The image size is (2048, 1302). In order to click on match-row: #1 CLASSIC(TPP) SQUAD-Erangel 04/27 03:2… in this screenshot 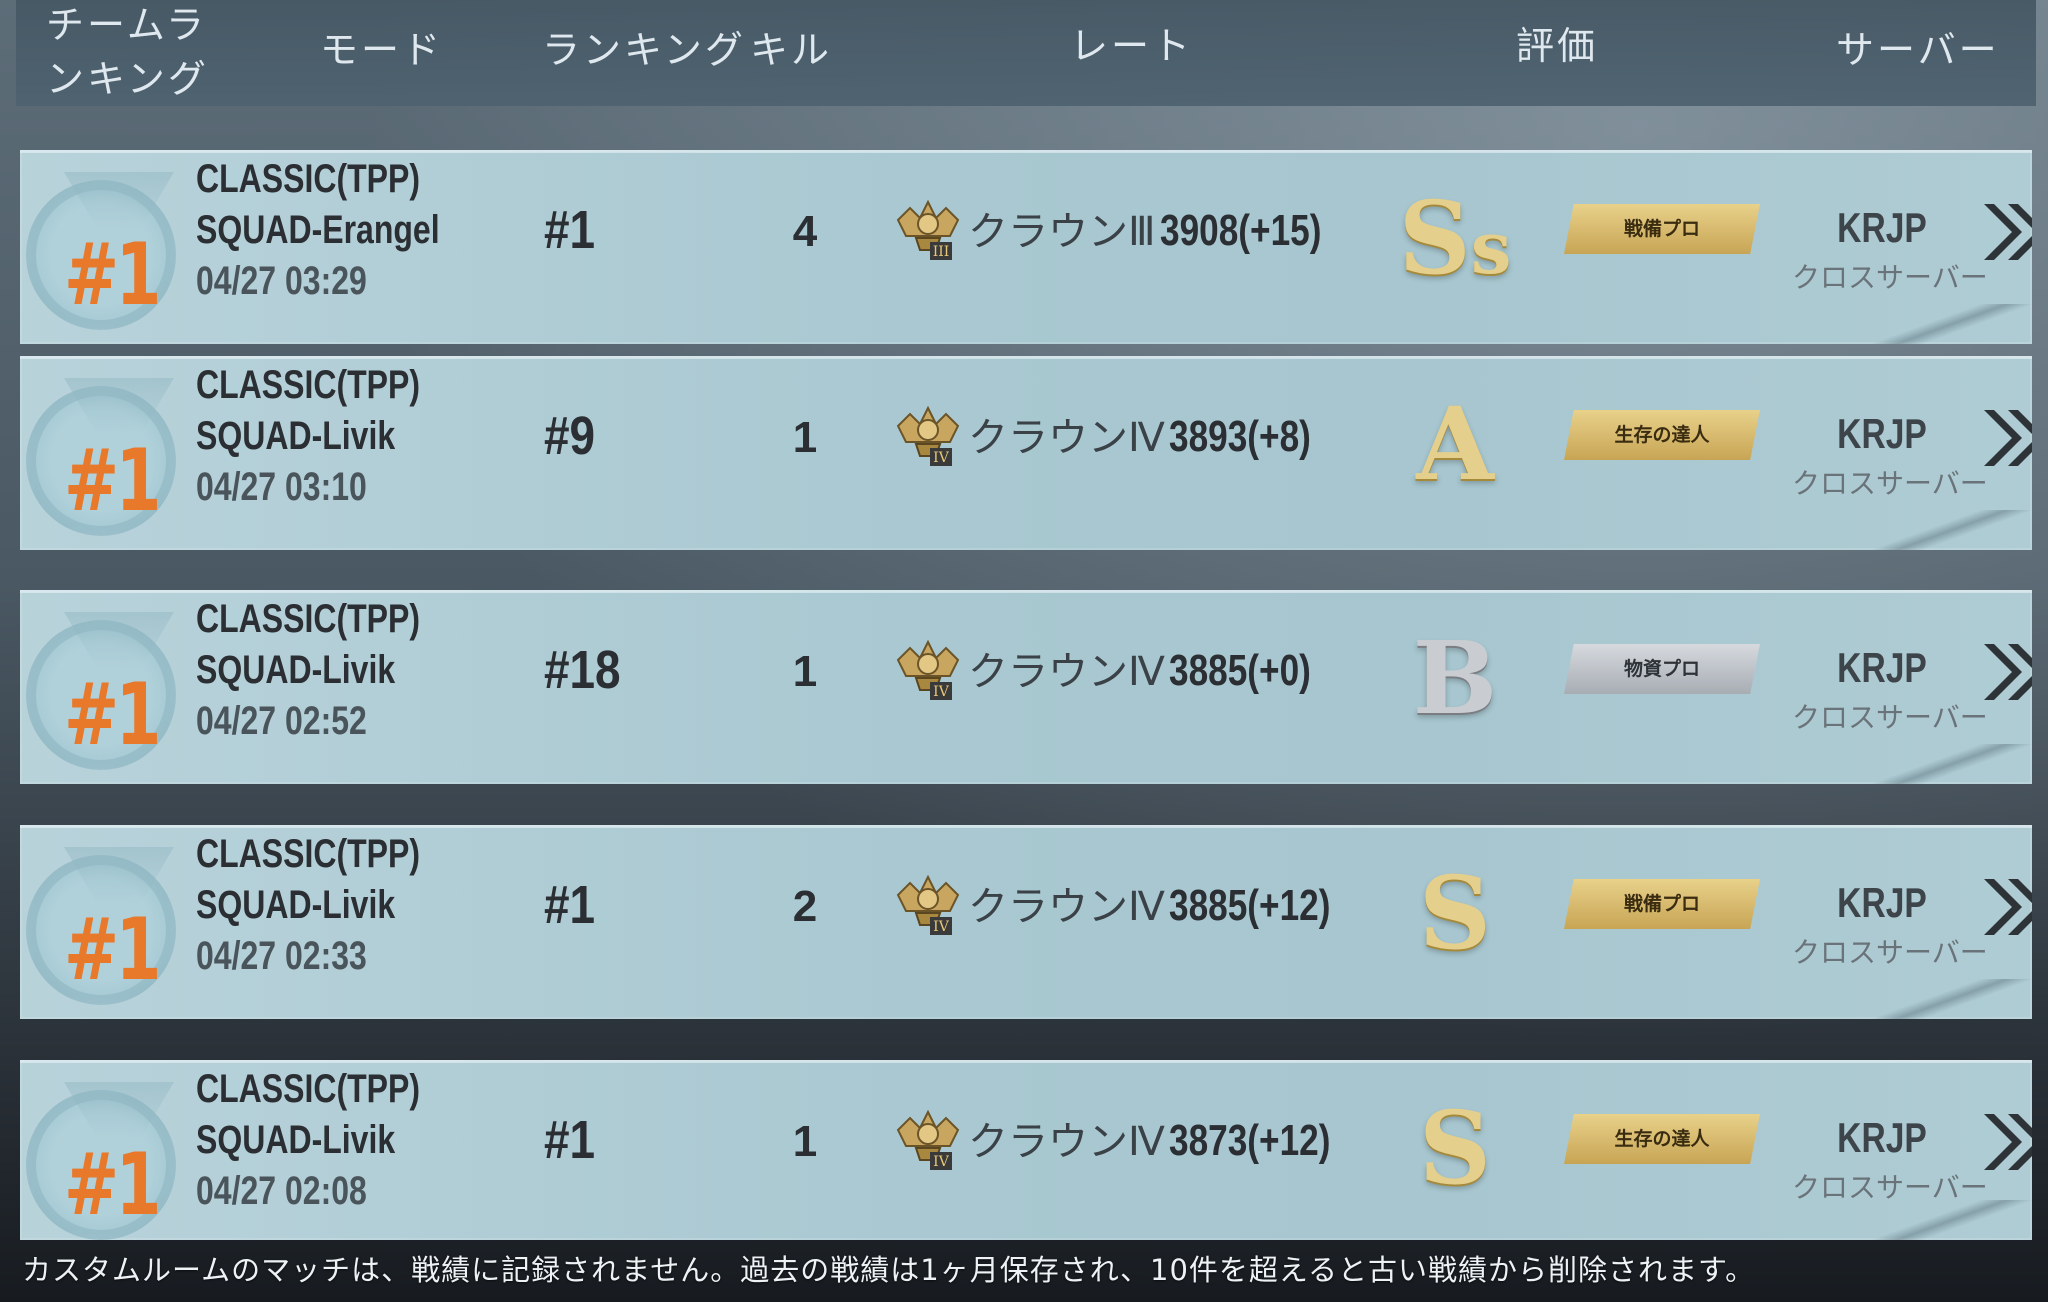, I will do `click(1026, 247)`.